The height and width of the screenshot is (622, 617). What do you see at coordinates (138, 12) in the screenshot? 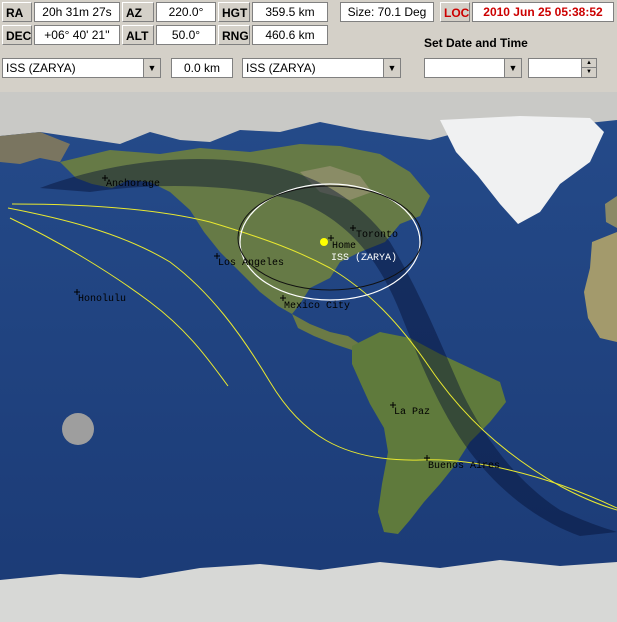
I see `az-label: AZ` at bounding box center [138, 12].